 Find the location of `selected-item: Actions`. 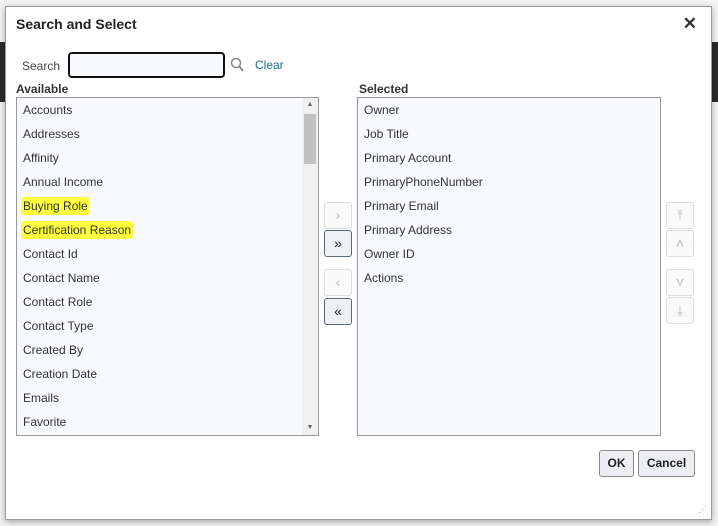

selected-item: Actions is located at coordinates (509, 278).